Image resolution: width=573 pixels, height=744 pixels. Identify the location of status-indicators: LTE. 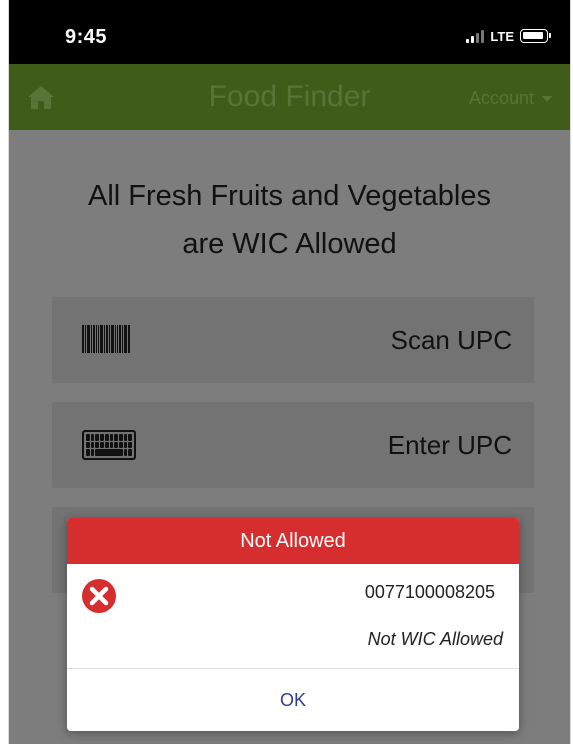
(508, 36).